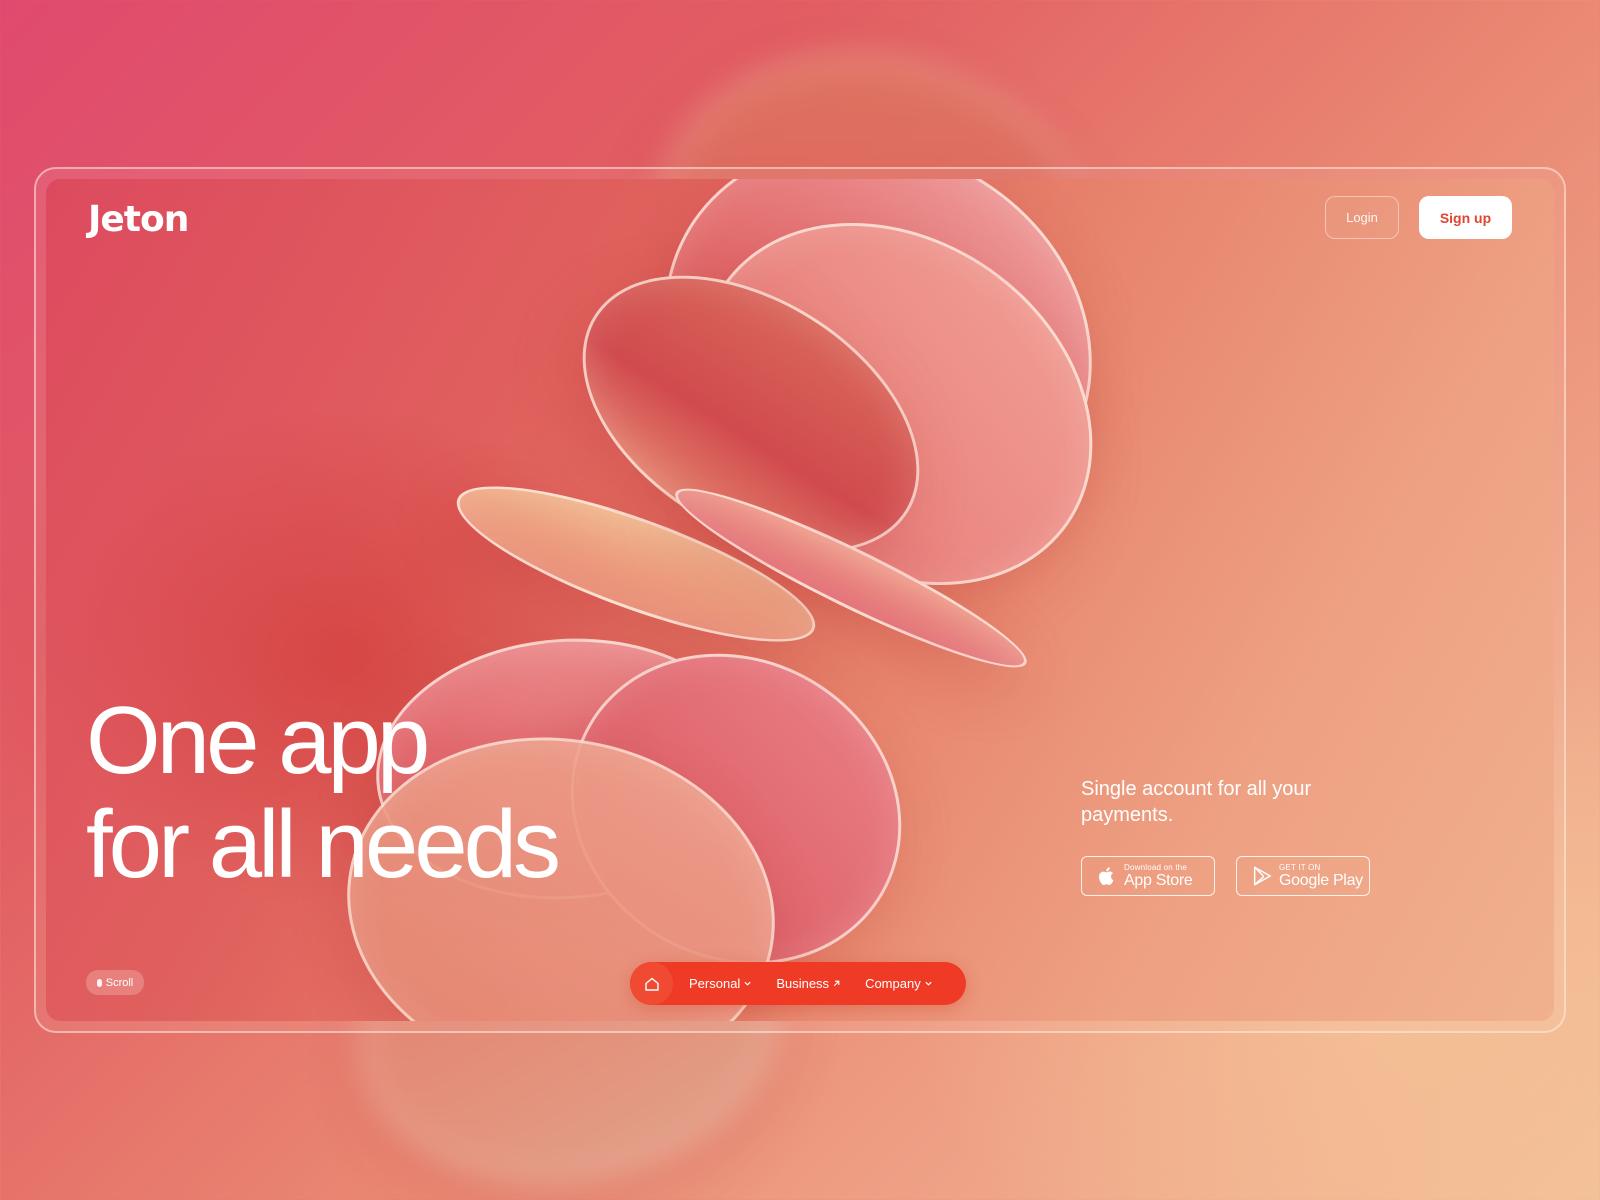 This screenshot has width=1600, height=1200. I want to click on home-icon, so click(651, 984).